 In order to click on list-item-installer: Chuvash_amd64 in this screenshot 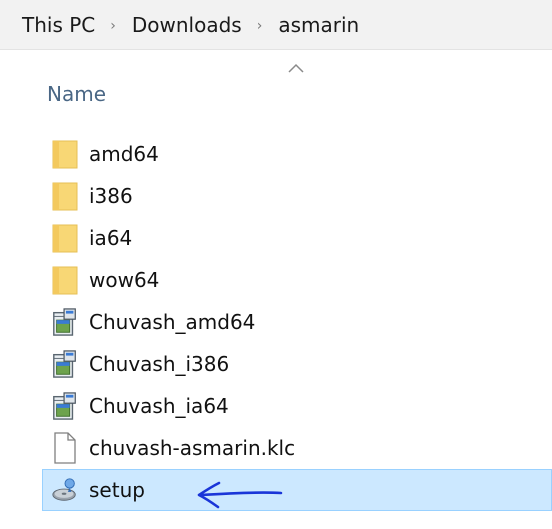, I will do `click(297, 322)`.